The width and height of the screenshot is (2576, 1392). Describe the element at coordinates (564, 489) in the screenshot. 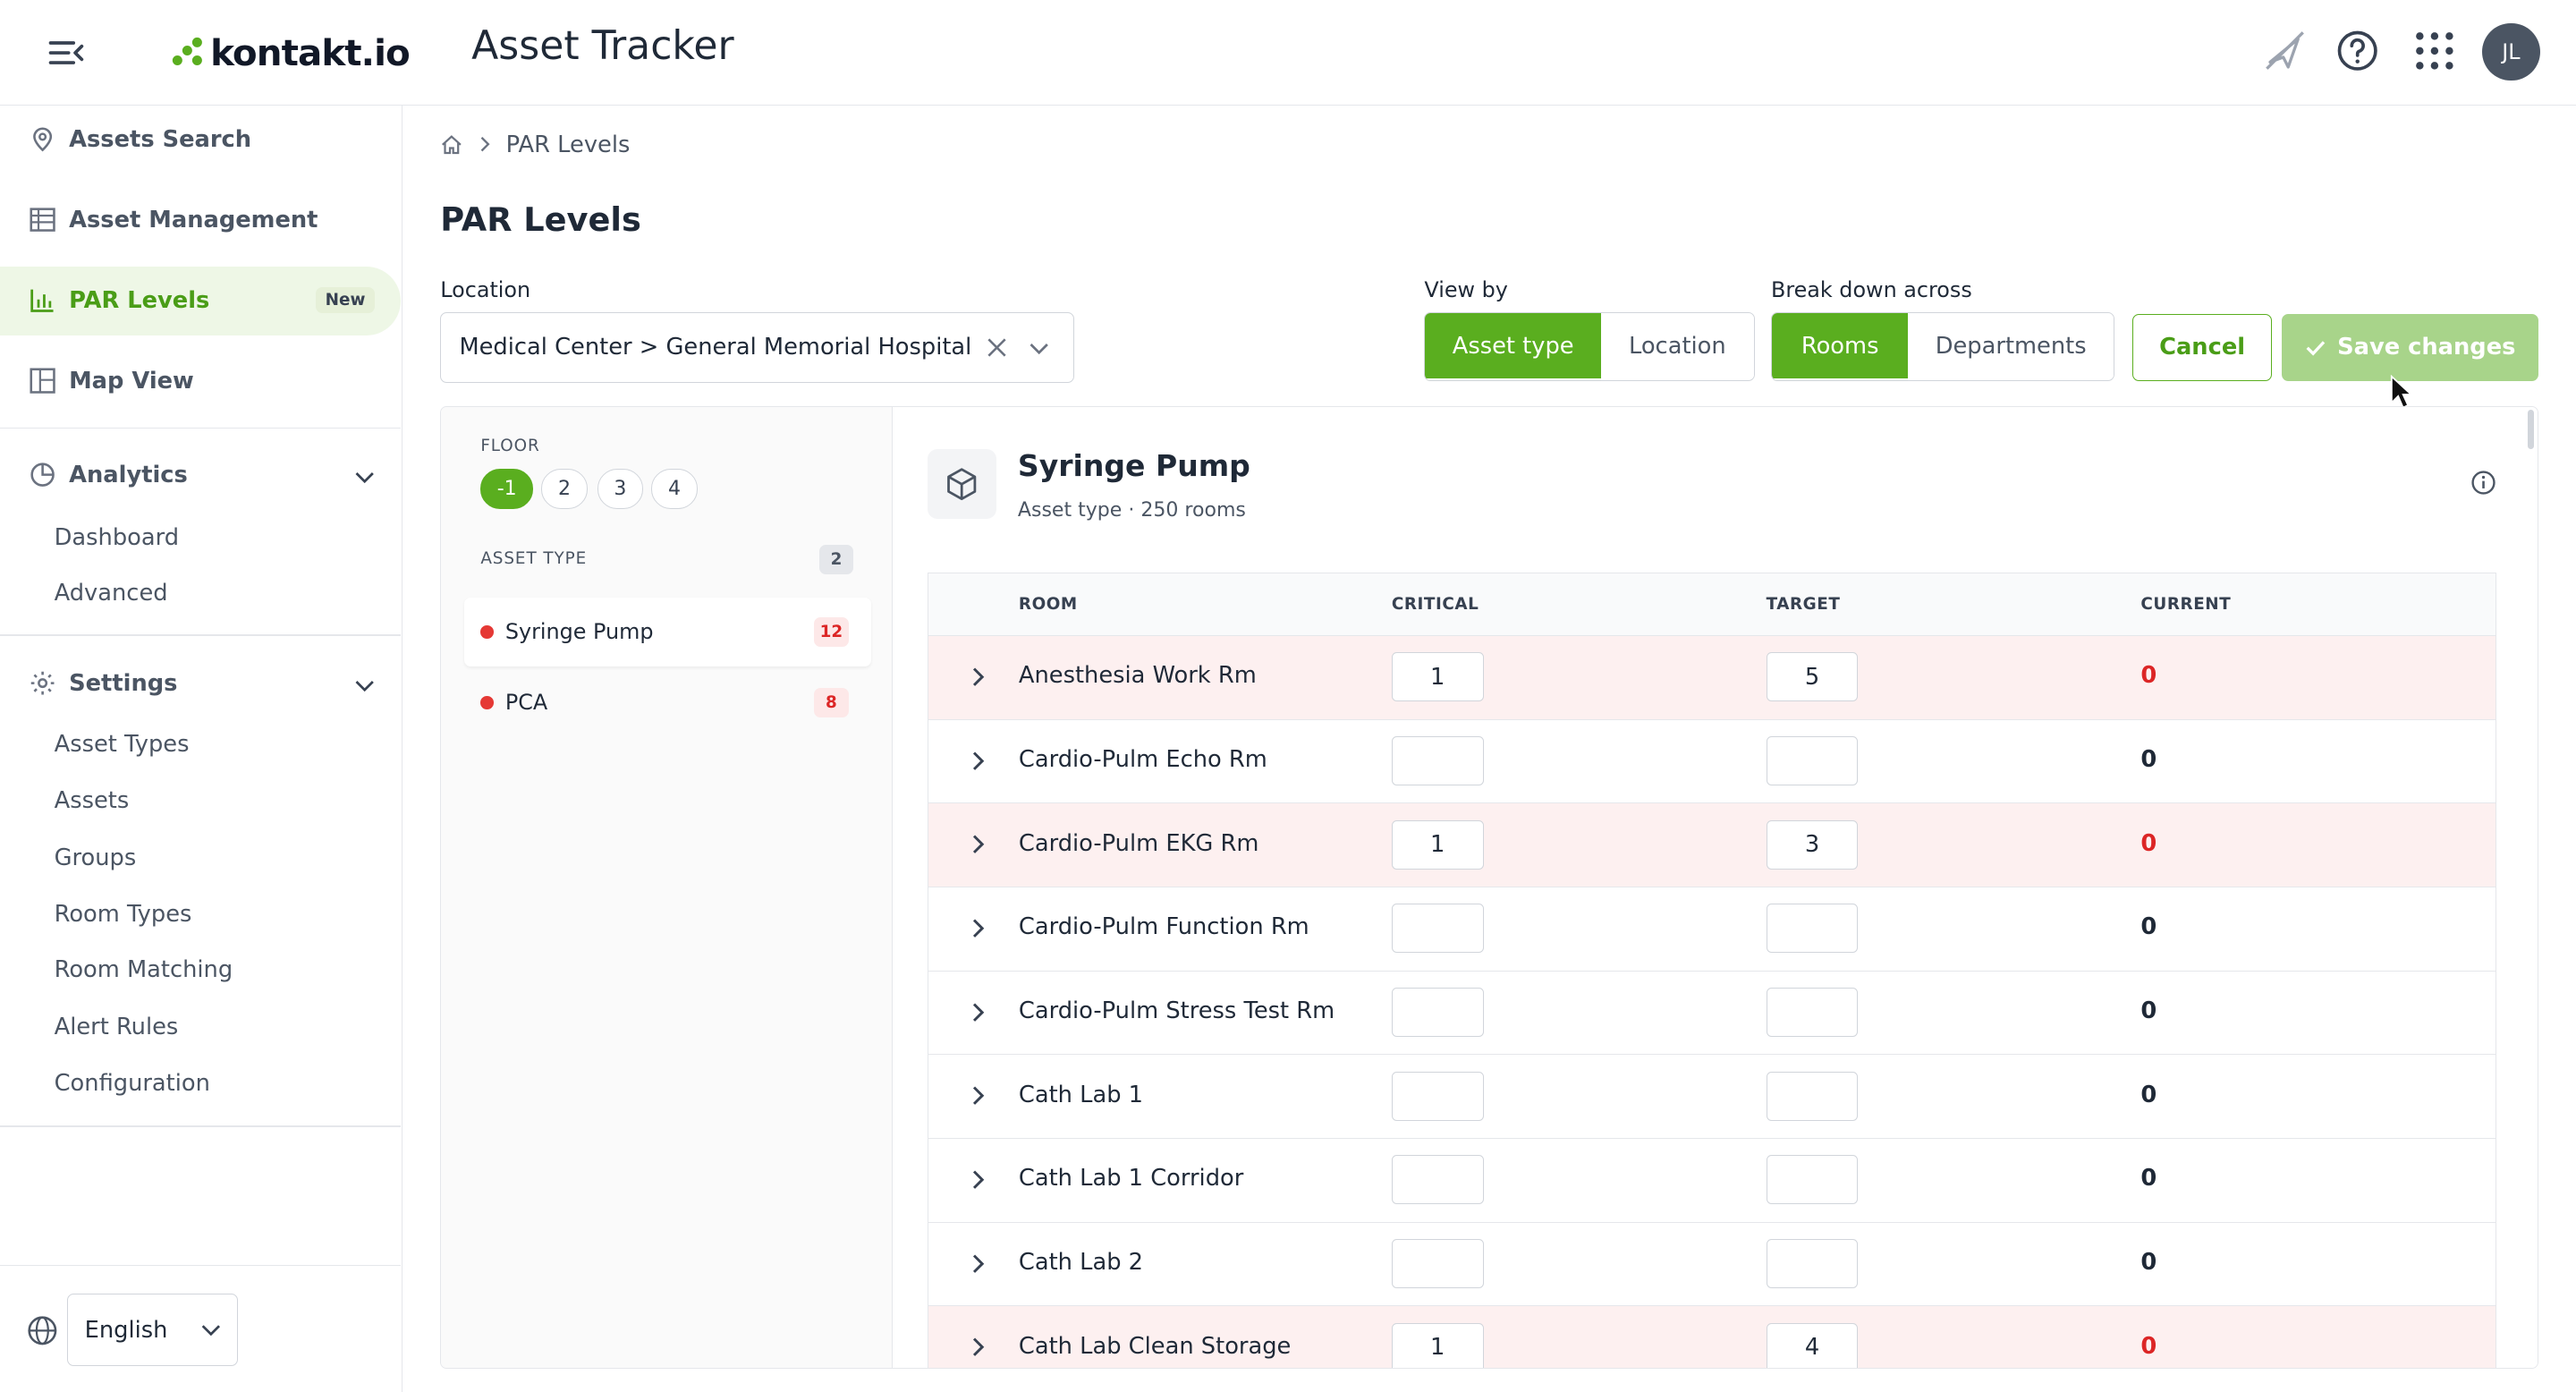

I see `floor-pill-2: 2` at that location.